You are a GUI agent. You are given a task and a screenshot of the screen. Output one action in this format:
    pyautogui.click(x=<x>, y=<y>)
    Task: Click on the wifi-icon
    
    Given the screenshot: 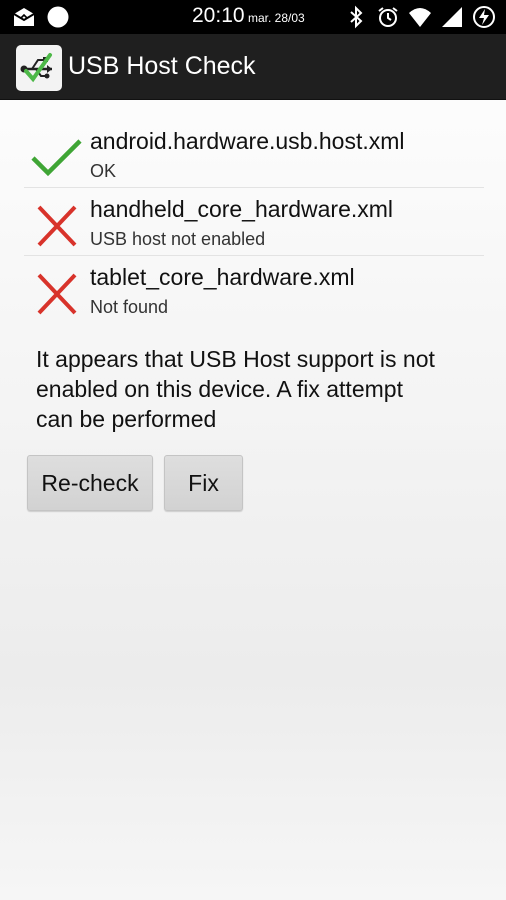 What is the action you would take?
    pyautogui.click(x=420, y=17)
    